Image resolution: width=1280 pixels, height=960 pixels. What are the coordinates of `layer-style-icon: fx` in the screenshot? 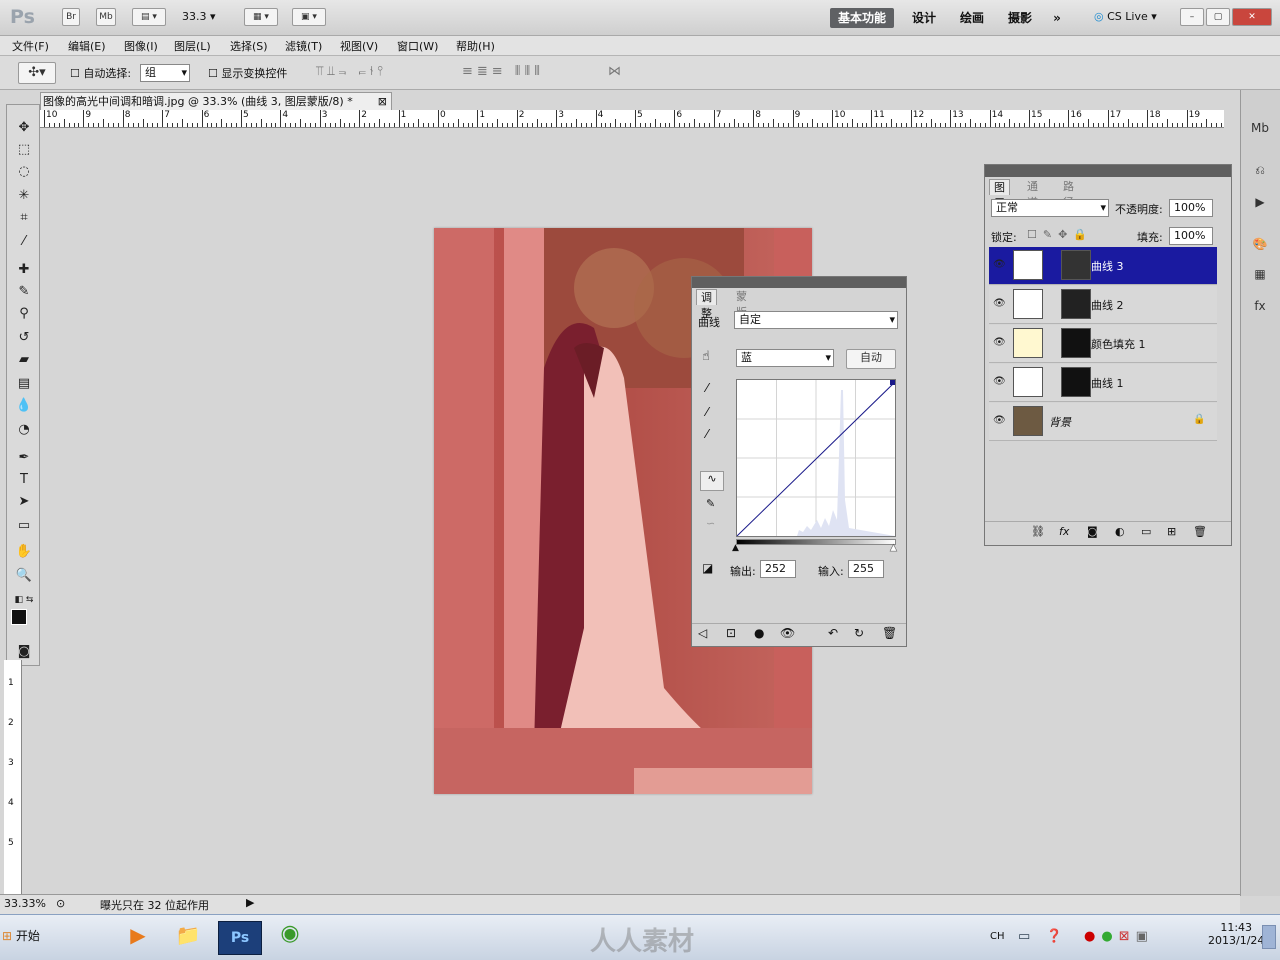 It's located at (1064, 531).